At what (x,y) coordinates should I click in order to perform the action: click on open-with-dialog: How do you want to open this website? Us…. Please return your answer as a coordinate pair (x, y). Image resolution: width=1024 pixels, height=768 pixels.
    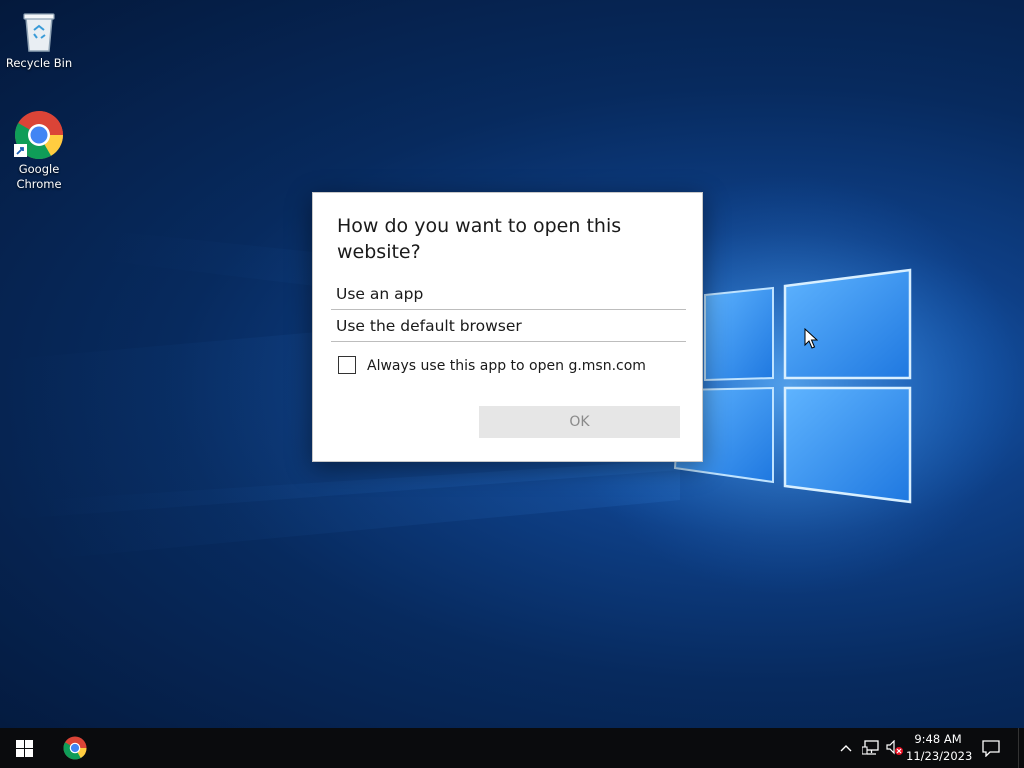
    Looking at the image, I should click on (507, 327).